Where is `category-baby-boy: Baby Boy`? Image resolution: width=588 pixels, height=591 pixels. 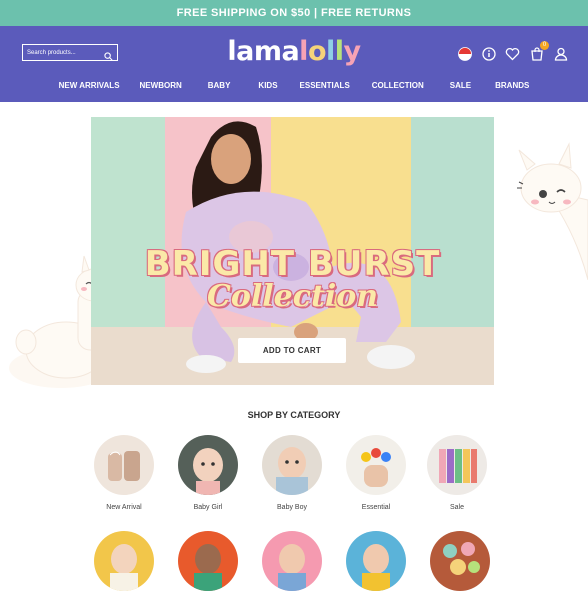
category-baby-boy: Baby Boy is located at coordinates (292, 473).